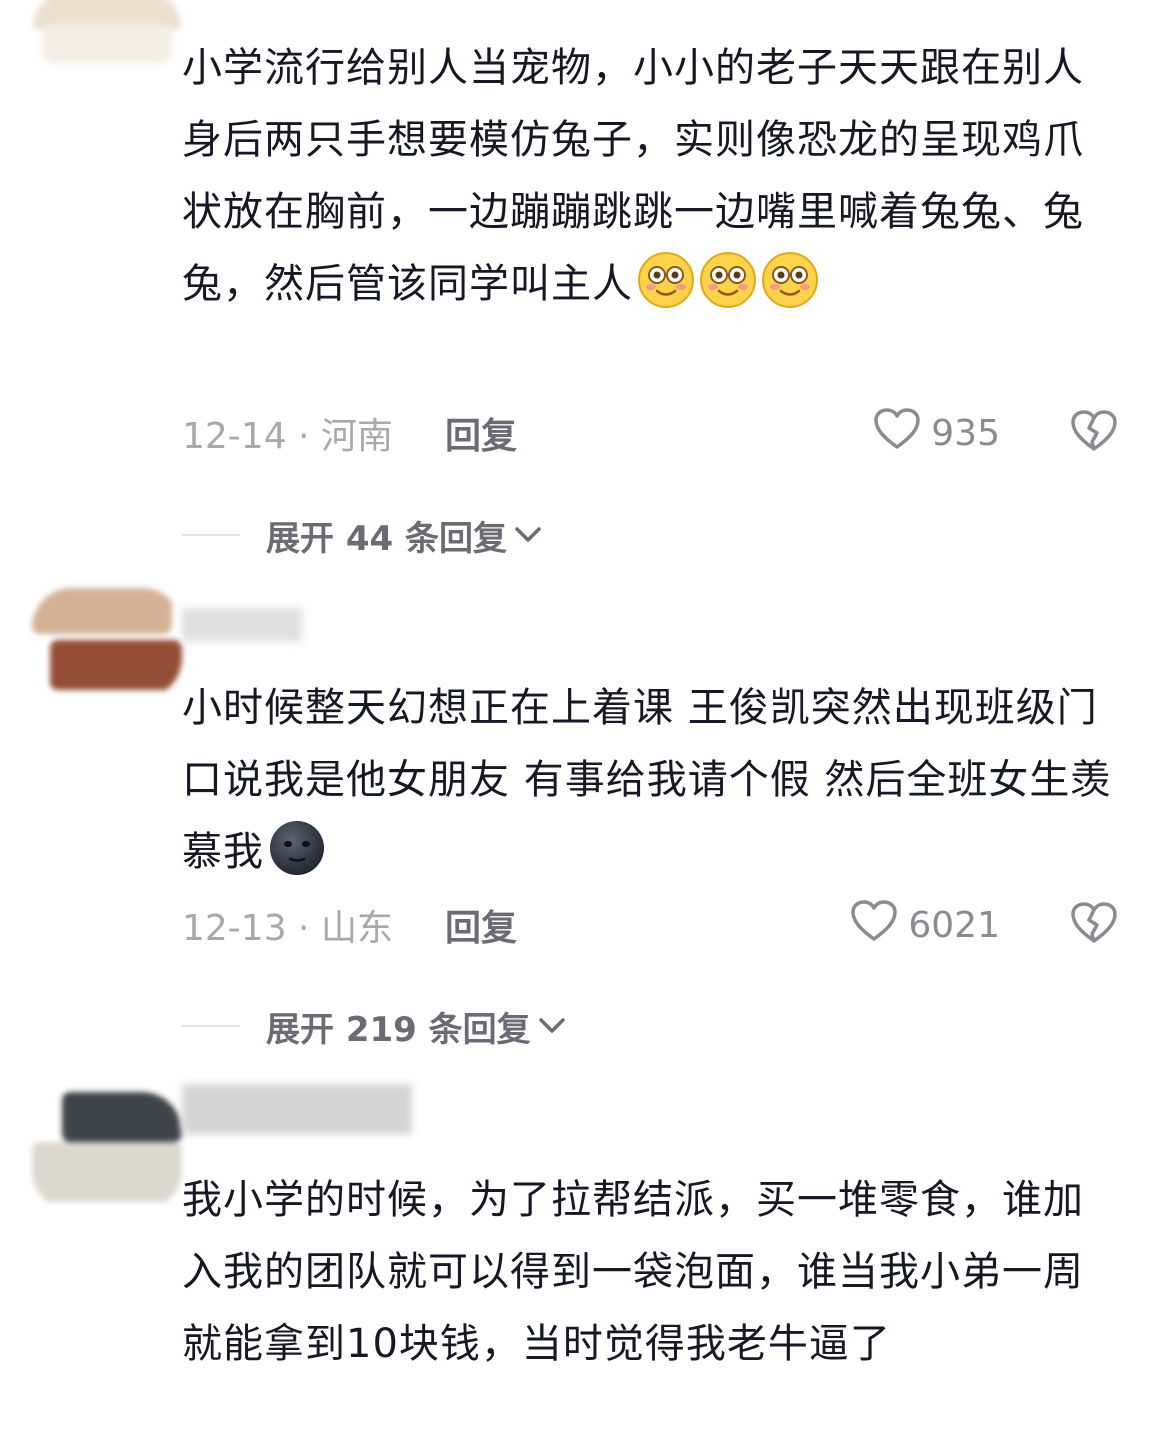 The height and width of the screenshot is (1441, 1170). I want to click on like-count: 935, so click(965, 433).